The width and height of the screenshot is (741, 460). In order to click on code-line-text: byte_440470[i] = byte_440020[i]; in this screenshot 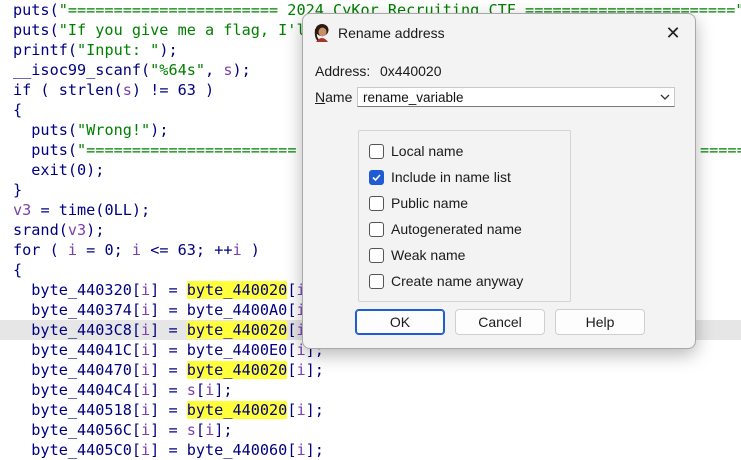, I will do `click(168, 370)`.